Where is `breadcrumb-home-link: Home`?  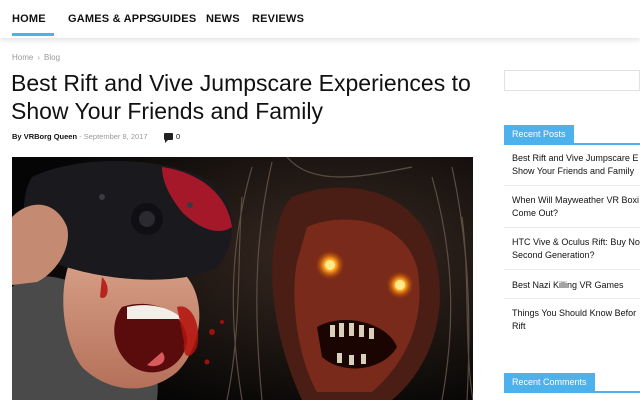 breadcrumb-home-link: Home is located at coordinates (22, 57).